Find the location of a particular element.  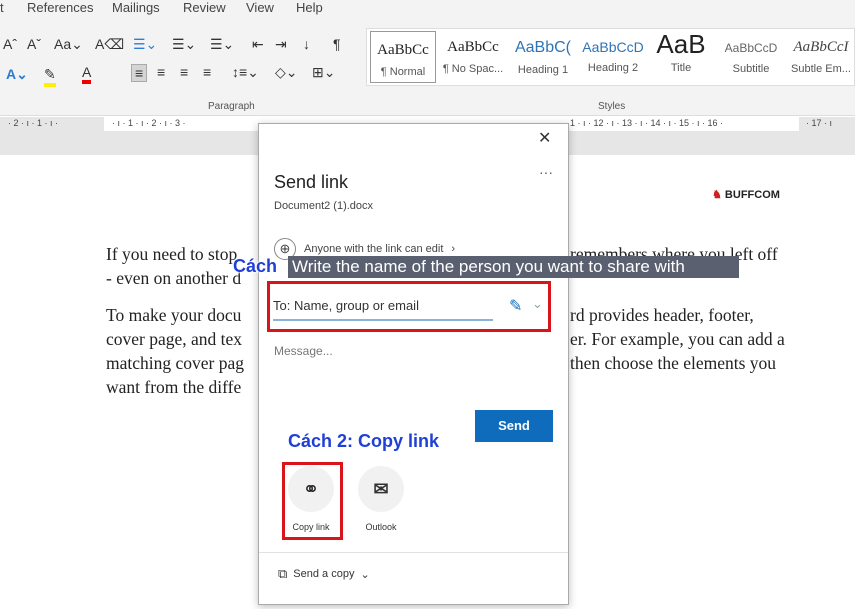

annotation-box-copy-link is located at coordinates (312, 501).